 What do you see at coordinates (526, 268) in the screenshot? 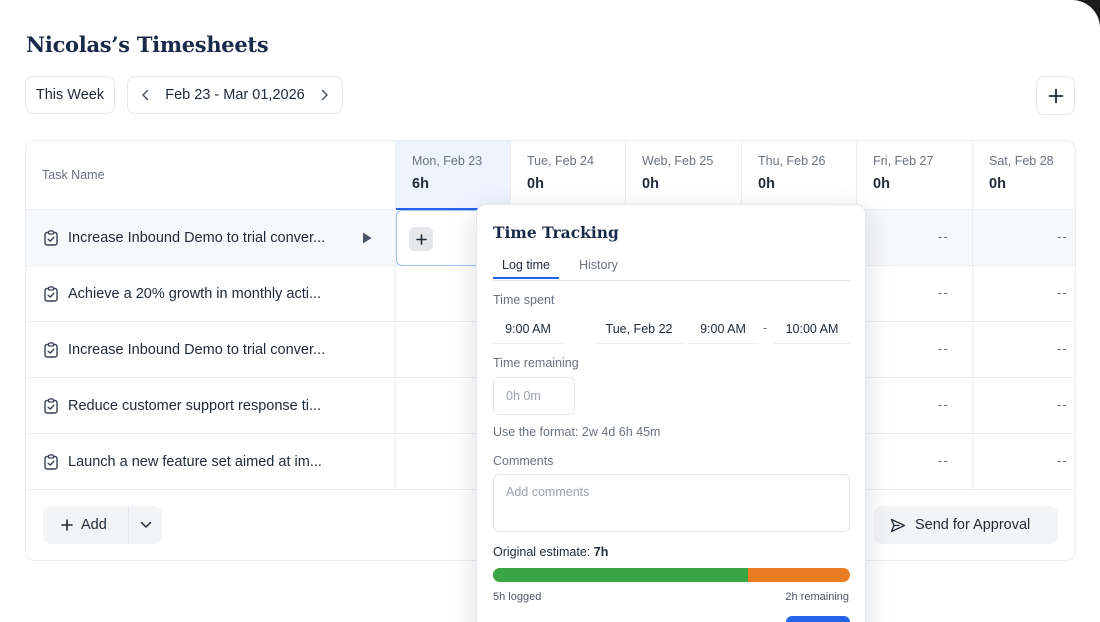
I see `tab-log-time: Log time` at bounding box center [526, 268].